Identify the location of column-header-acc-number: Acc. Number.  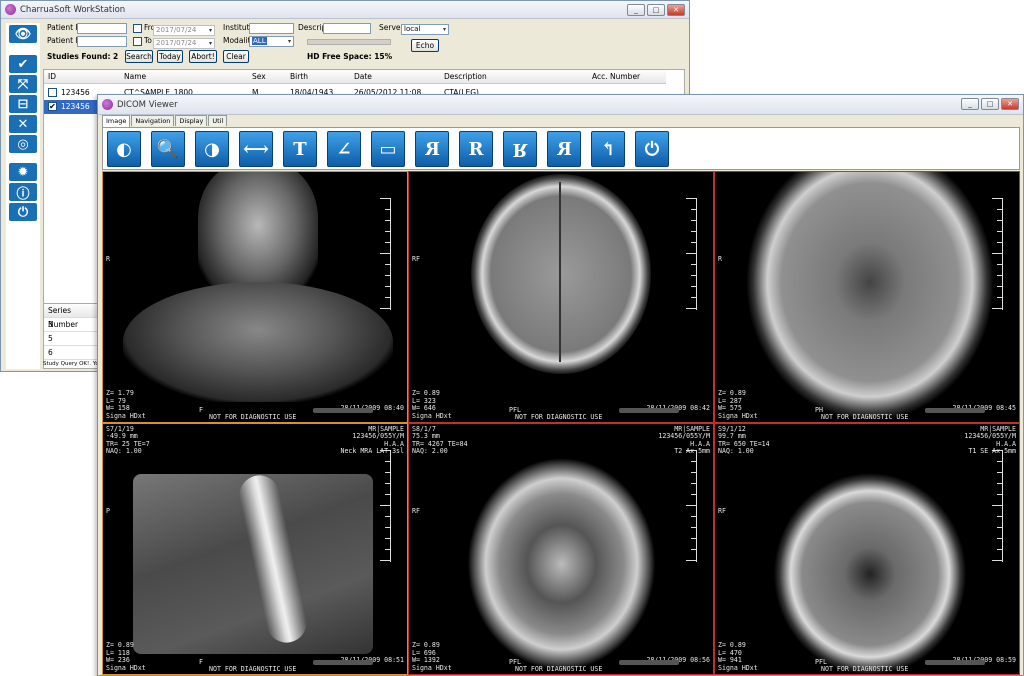
(616, 77).